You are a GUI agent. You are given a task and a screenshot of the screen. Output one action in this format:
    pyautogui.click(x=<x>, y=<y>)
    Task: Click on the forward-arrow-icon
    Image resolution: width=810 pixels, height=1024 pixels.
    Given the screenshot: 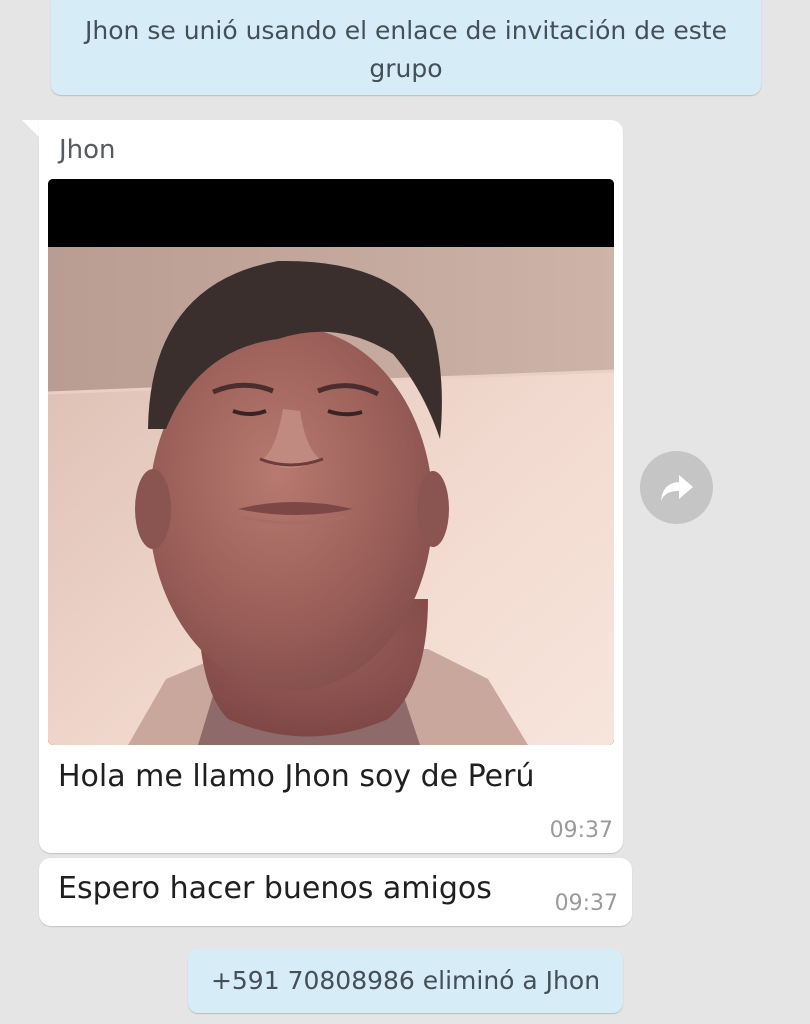 What is the action you would take?
    pyautogui.click(x=676, y=487)
    